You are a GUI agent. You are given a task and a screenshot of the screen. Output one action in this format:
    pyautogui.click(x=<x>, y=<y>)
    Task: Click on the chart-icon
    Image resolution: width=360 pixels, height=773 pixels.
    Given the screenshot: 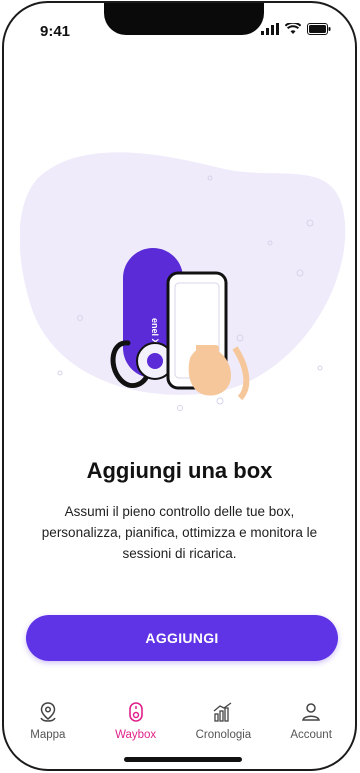 What is the action you would take?
    pyautogui.click(x=222, y=712)
    